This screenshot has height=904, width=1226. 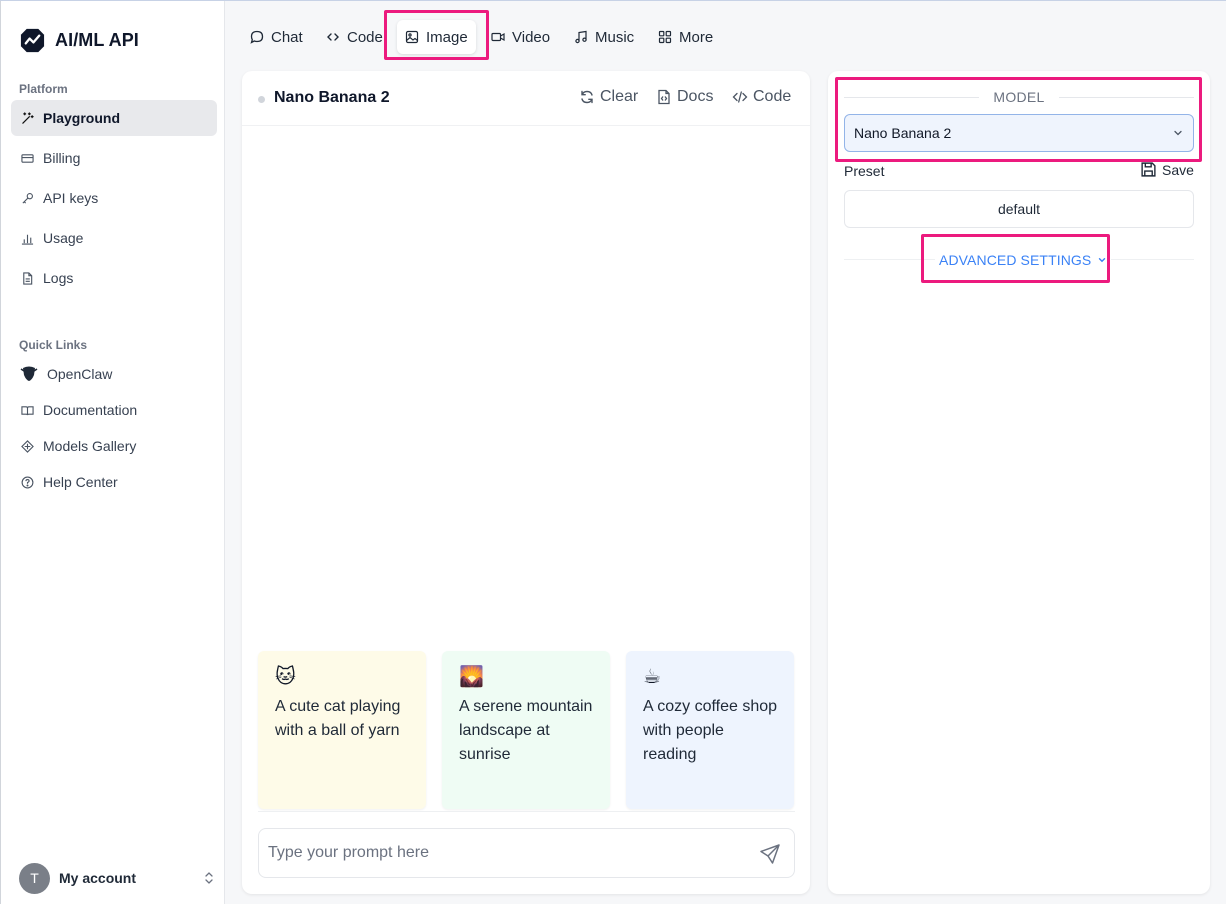 I want to click on preset-label: Preset, so click(x=864, y=171).